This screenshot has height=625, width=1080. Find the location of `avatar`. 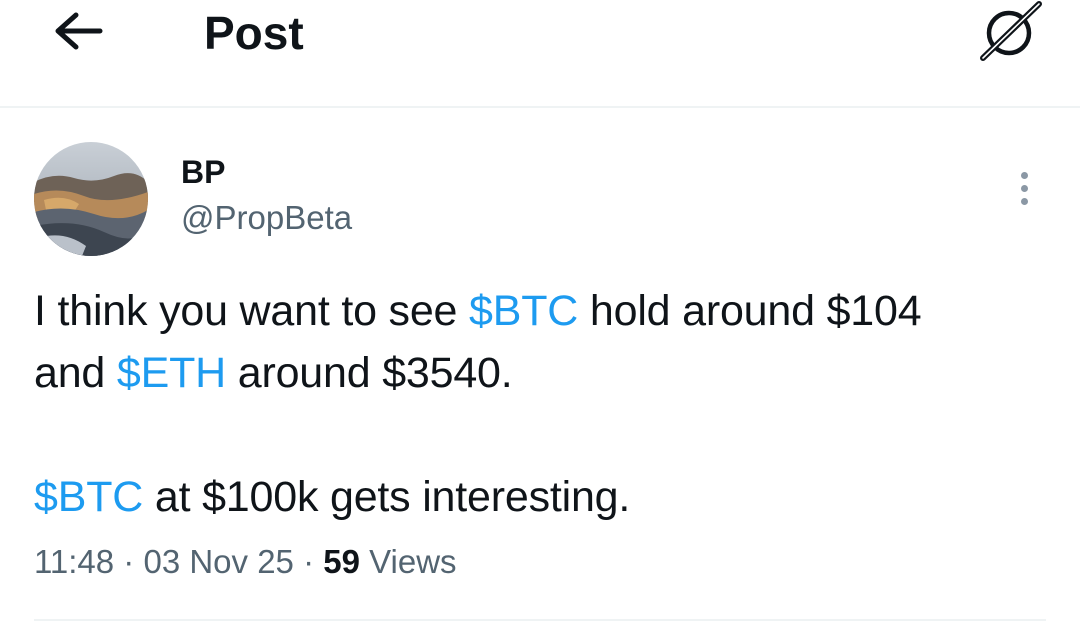

avatar is located at coordinates (91, 199).